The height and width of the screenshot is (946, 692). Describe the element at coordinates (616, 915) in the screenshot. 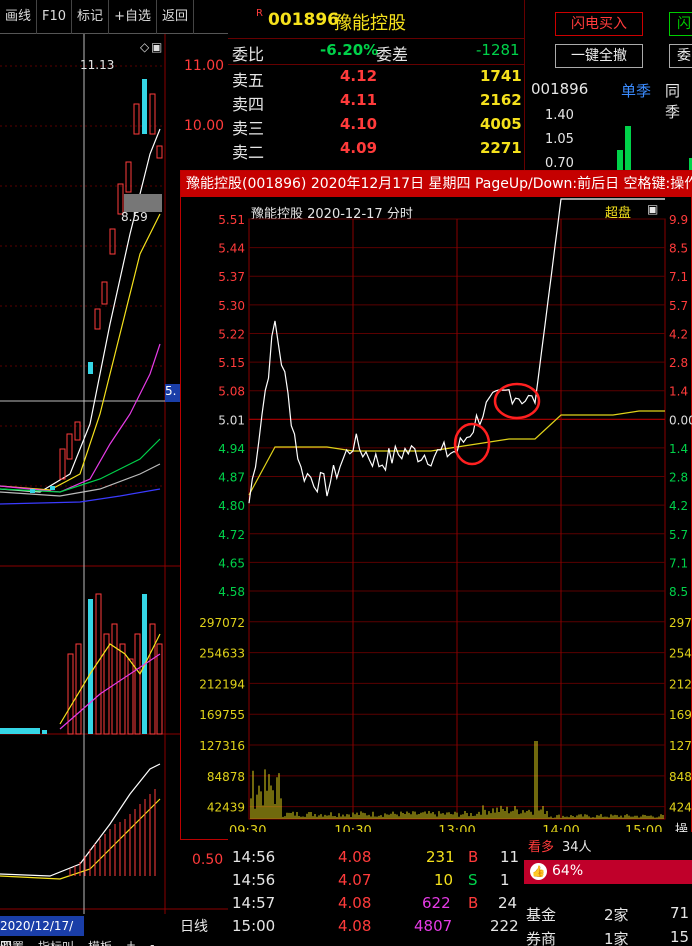

I see `fund-count: 2家` at that location.